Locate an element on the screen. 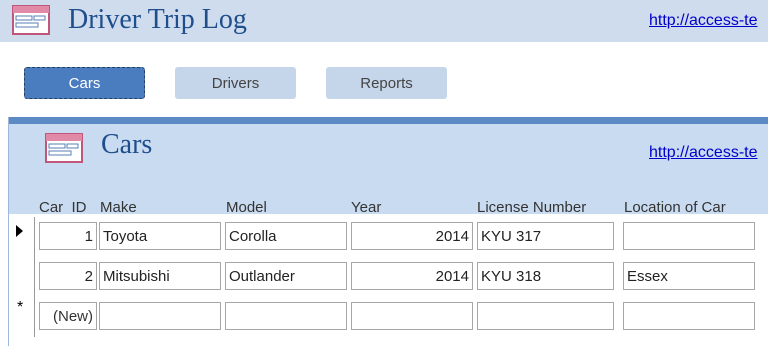 The height and width of the screenshot is (346, 768). header-link: http://access-te is located at coordinates (703, 21).